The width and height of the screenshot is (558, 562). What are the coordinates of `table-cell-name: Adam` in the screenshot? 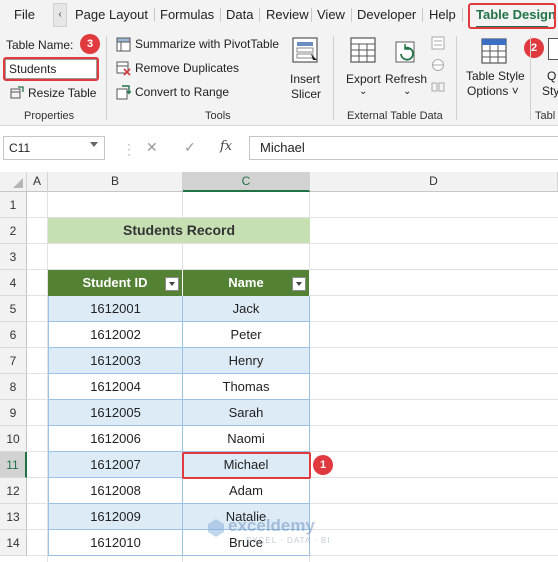 It's located at (246, 491).